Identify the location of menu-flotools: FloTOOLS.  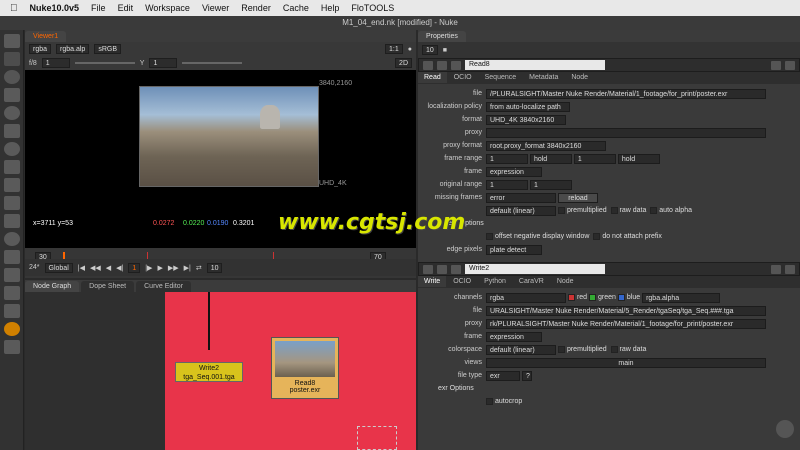
(372, 8).